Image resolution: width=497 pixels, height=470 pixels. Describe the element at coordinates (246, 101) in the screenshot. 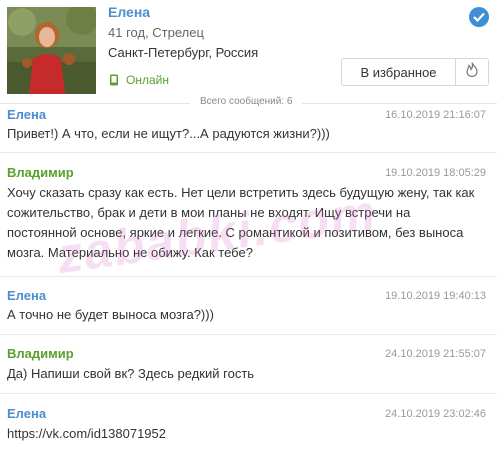

I see `total-messages: Всего сообщений: 6` at that location.